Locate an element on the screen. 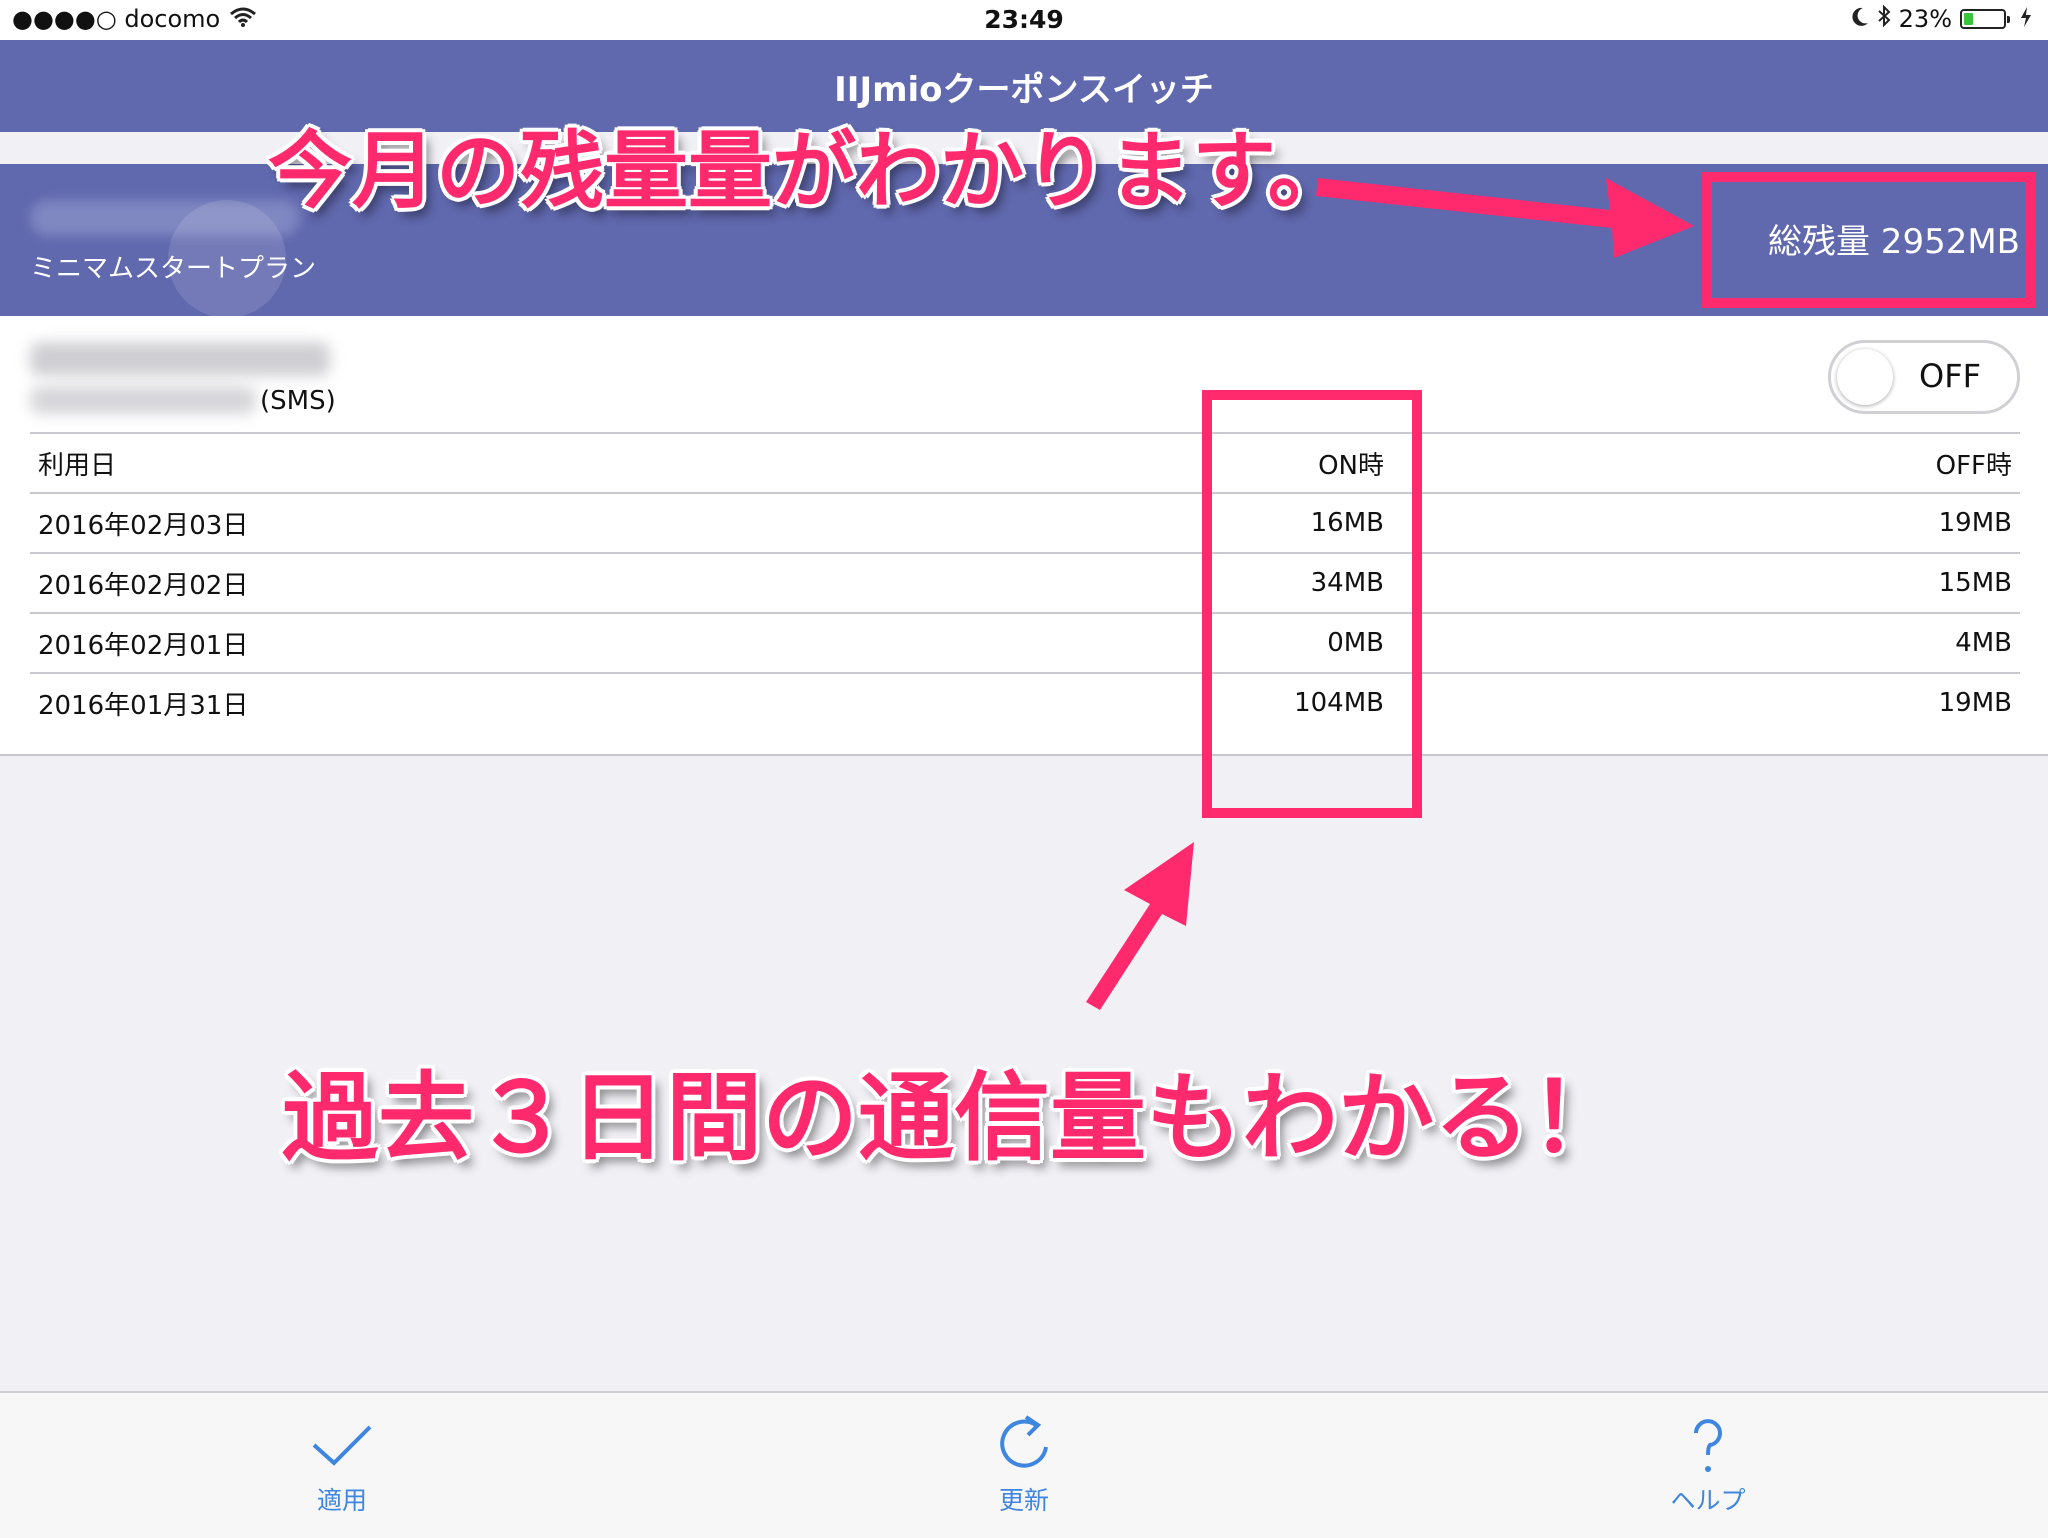 This screenshot has width=2048, height=1538. cell-off: 4MB is located at coordinates (1706, 642).